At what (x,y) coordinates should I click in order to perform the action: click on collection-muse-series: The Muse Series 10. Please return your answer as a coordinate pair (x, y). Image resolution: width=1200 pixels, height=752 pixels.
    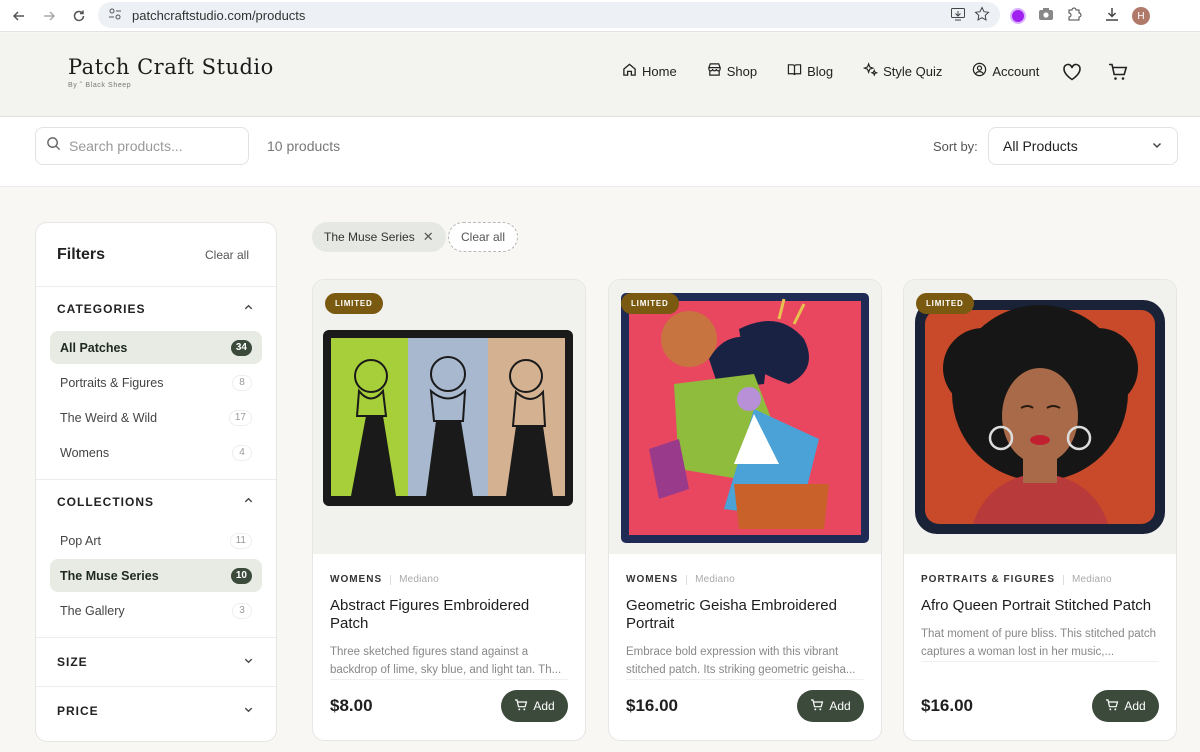
    Looking at the image, I should click on (156, 575).